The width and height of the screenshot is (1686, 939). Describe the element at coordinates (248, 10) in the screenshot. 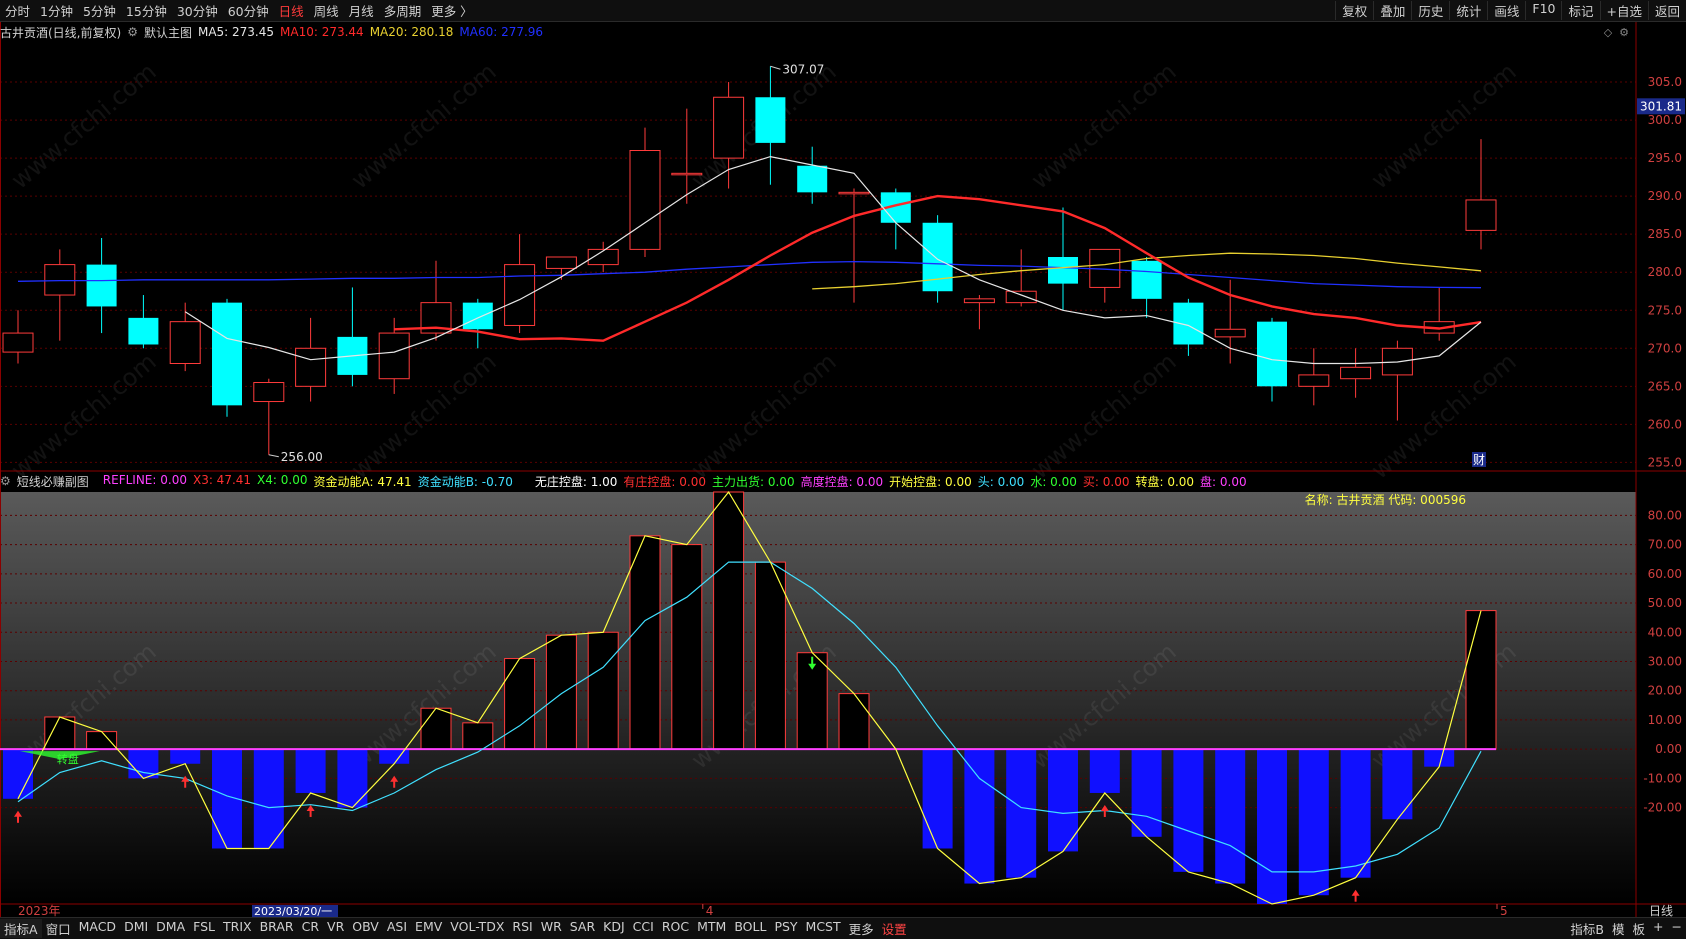

I see `period-tab-5: 60分钟` at that location.